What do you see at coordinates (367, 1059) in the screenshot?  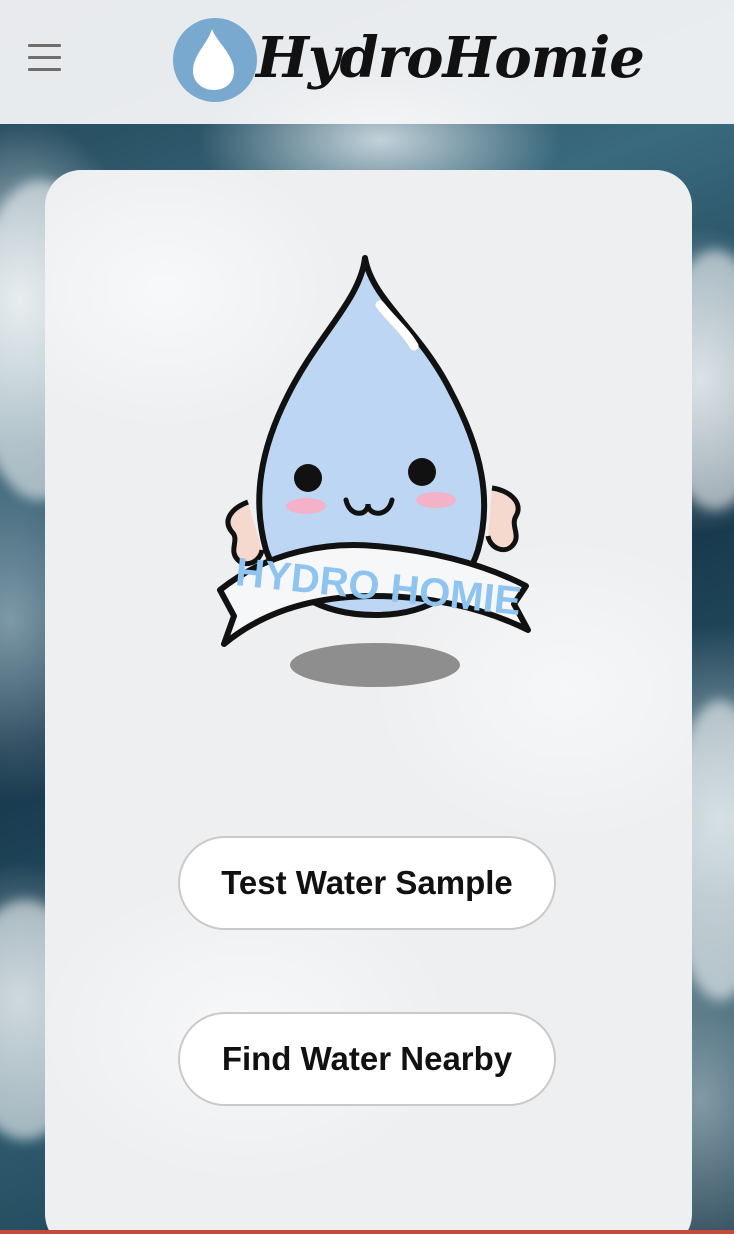 I see `find-water-nearby-button: Find Water Nearby` at bounding box center [367, 1059].